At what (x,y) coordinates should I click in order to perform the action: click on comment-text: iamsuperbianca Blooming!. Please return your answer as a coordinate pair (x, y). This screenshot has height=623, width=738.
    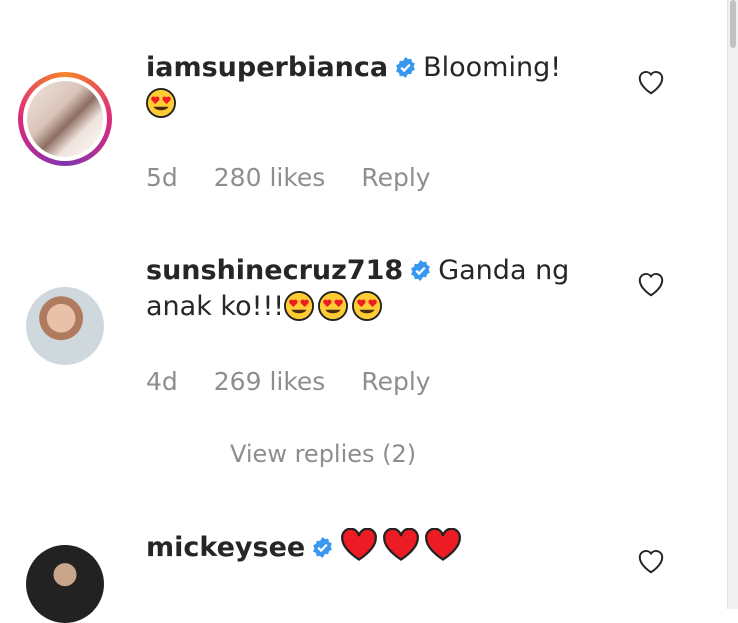
    Looking at the image, I should click on (381, 86).